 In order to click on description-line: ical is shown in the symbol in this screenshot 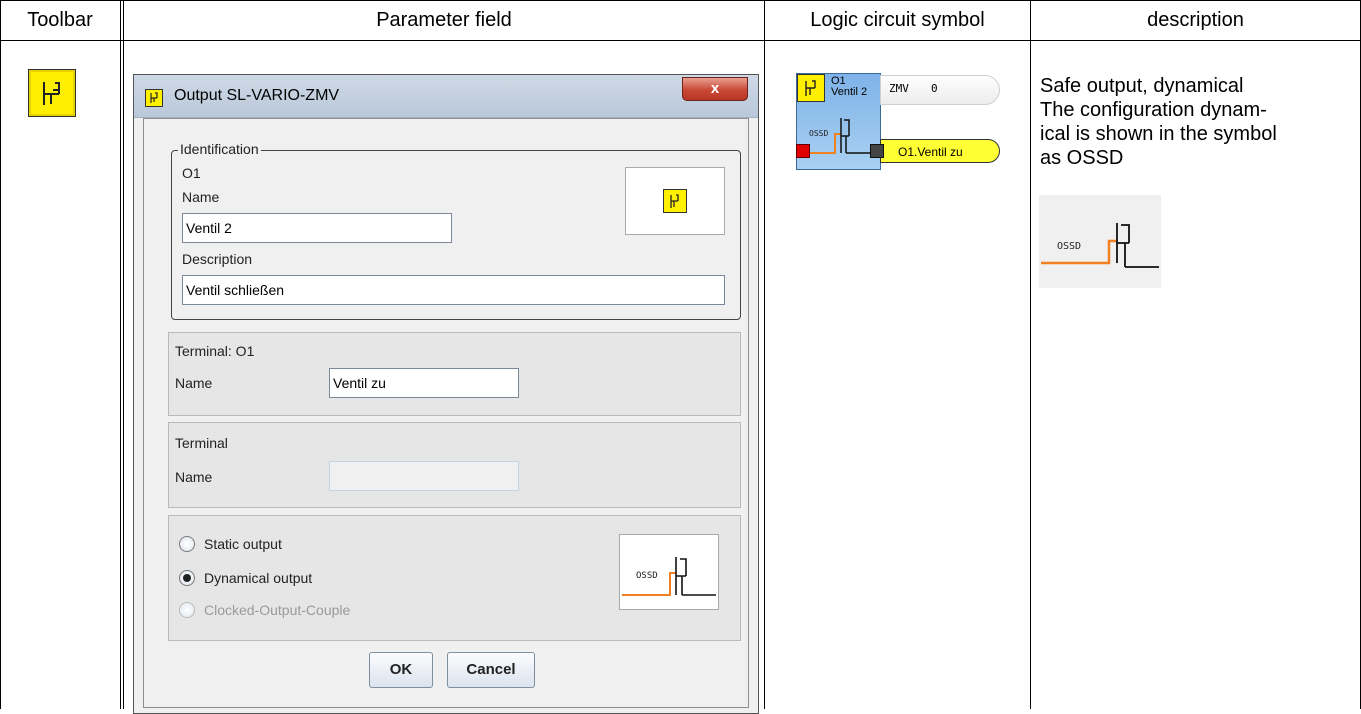, I will do `click(1158, 134)`.